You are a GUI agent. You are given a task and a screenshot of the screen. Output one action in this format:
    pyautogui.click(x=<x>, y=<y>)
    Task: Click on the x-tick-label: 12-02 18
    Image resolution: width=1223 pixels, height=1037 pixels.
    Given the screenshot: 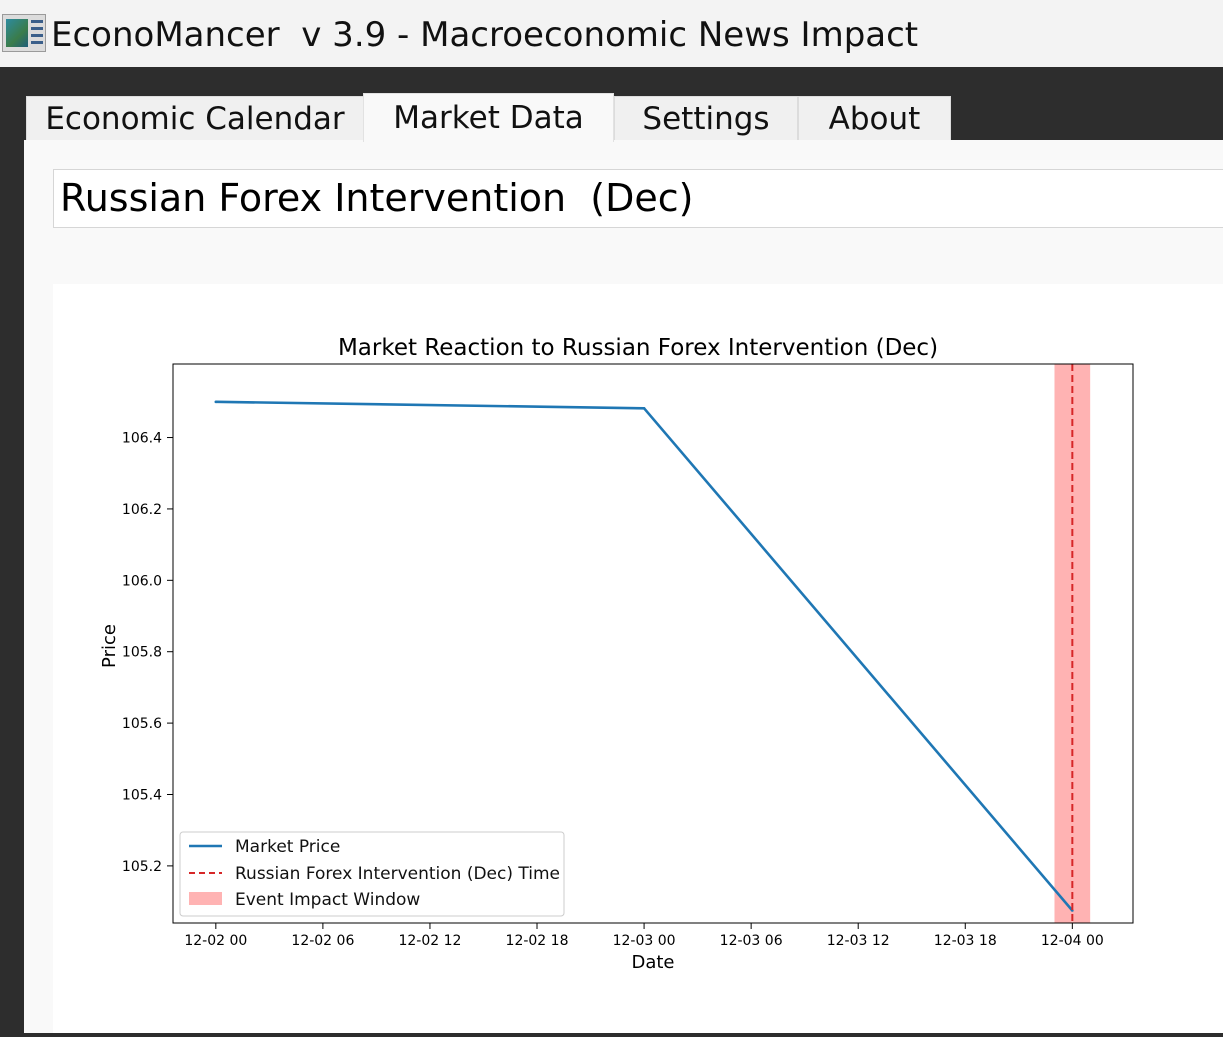 What is the action you would take?
    pyautogui.click(x=537, y=941)
    